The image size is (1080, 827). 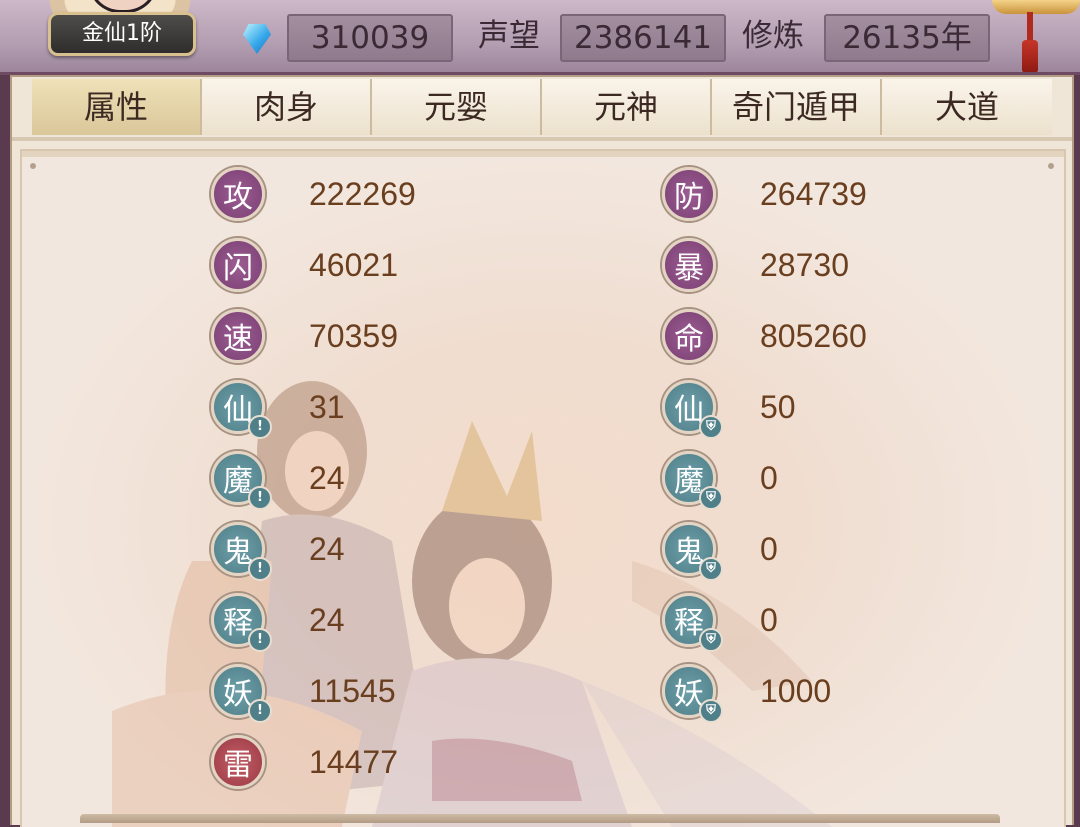 I want to click on crit-value: 28730, so click(x=804, y=264).